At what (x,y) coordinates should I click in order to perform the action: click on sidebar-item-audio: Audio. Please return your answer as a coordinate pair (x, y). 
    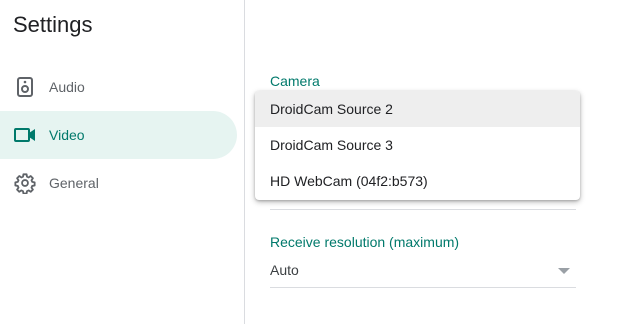
    Looking at the image, I should click on (118, 87).